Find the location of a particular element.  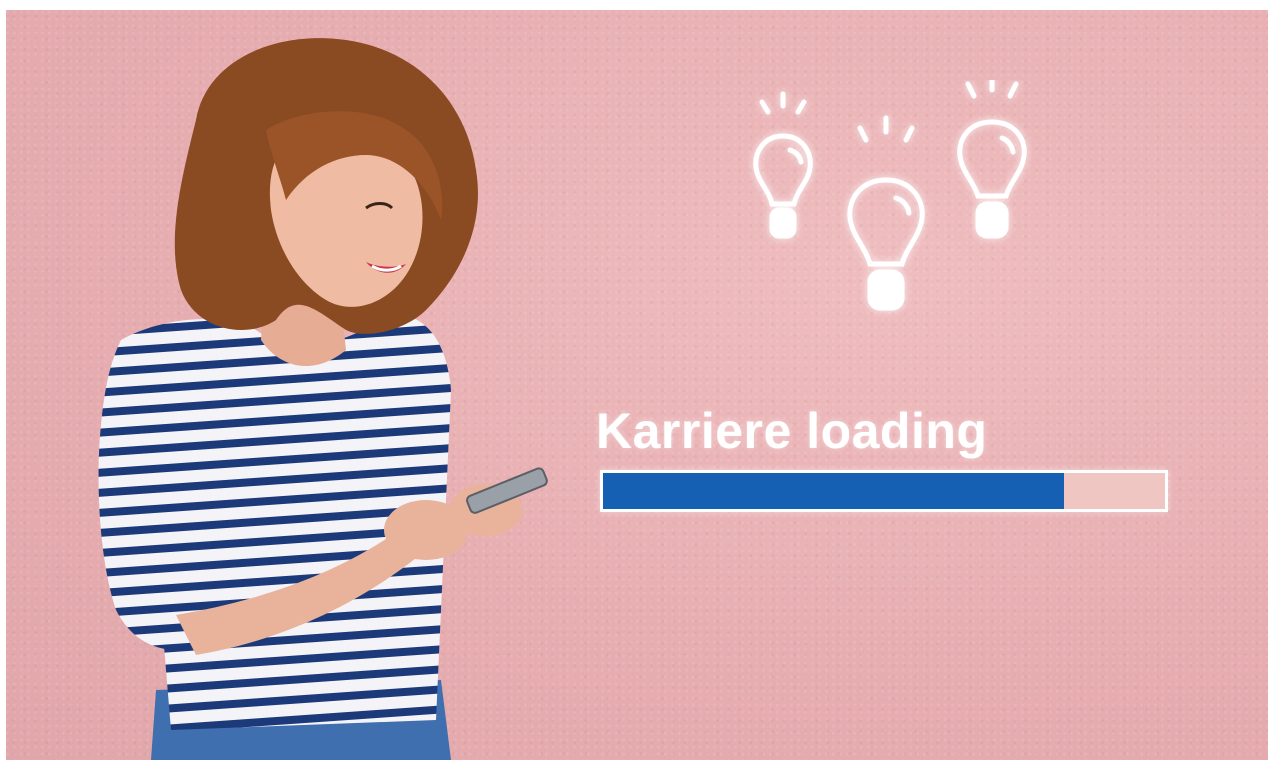

progress-bar is located at coordinates (884, 491).